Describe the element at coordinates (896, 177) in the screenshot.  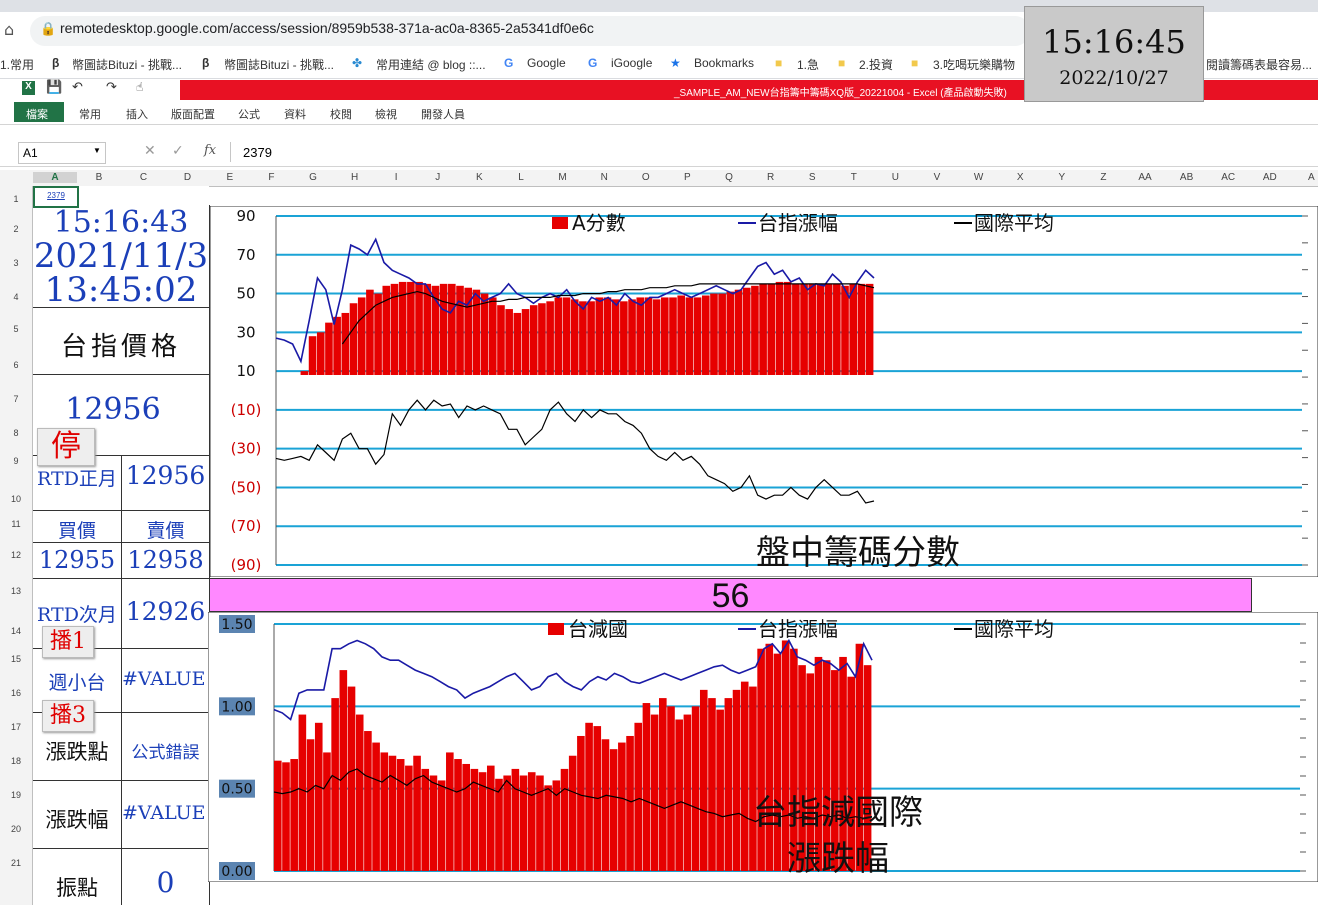
I see `column-header-u: U` at that location.